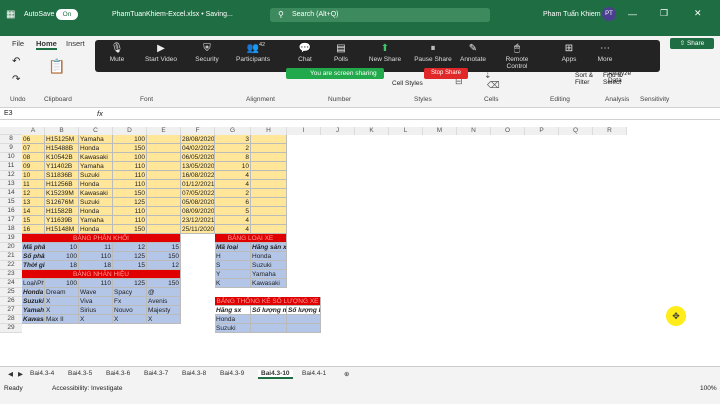 The height and width of the screenshot is (404, 720). Describe the element at coordinates (493, 85) in the screenshot. I see `clear-icon: ⌫` at that location.